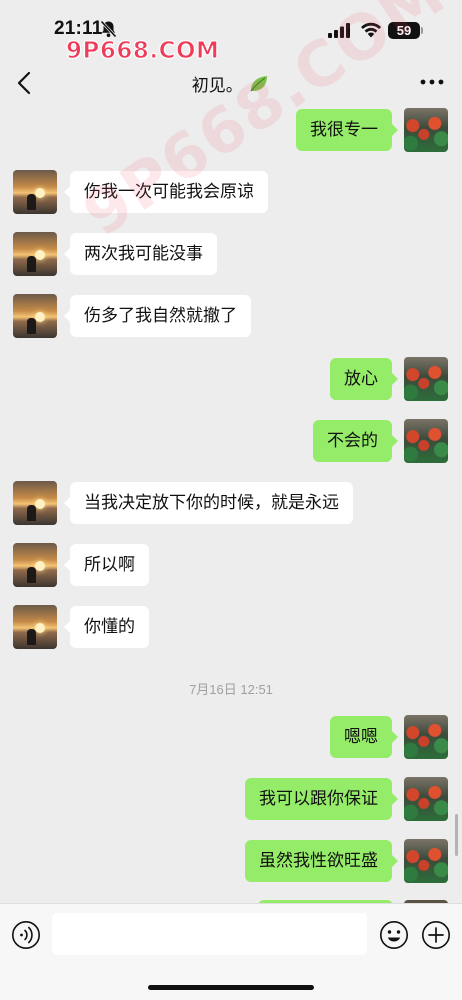 This screenshot has width=462, height=1000. I want to click on watermark-text: 9P668.COM, so click(142, 51).